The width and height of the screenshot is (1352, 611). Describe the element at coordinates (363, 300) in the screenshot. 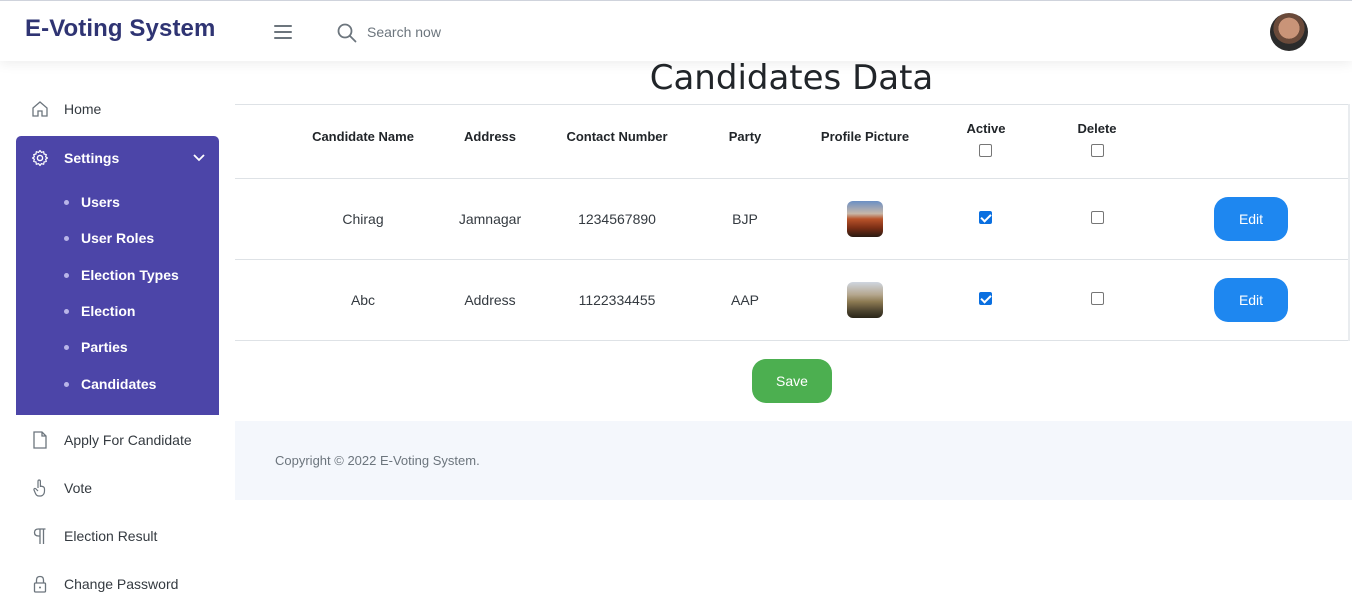

I see `cell-candidate-name: Abc` at that location.